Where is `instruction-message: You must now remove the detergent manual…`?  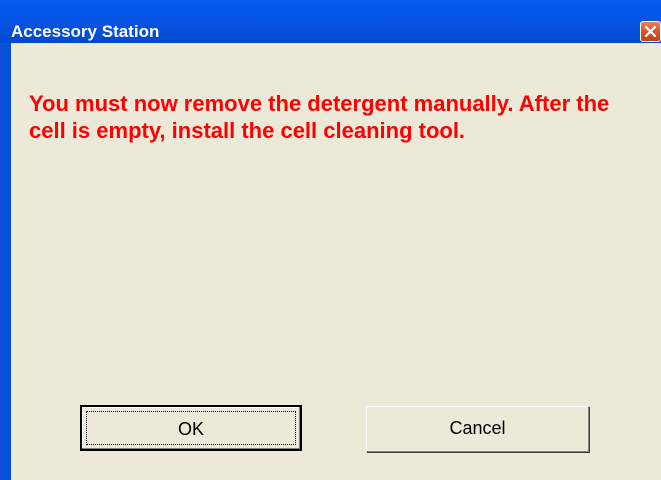 instruction-message: You must now remove the detergent manual… is located at coordinates (319, 117).